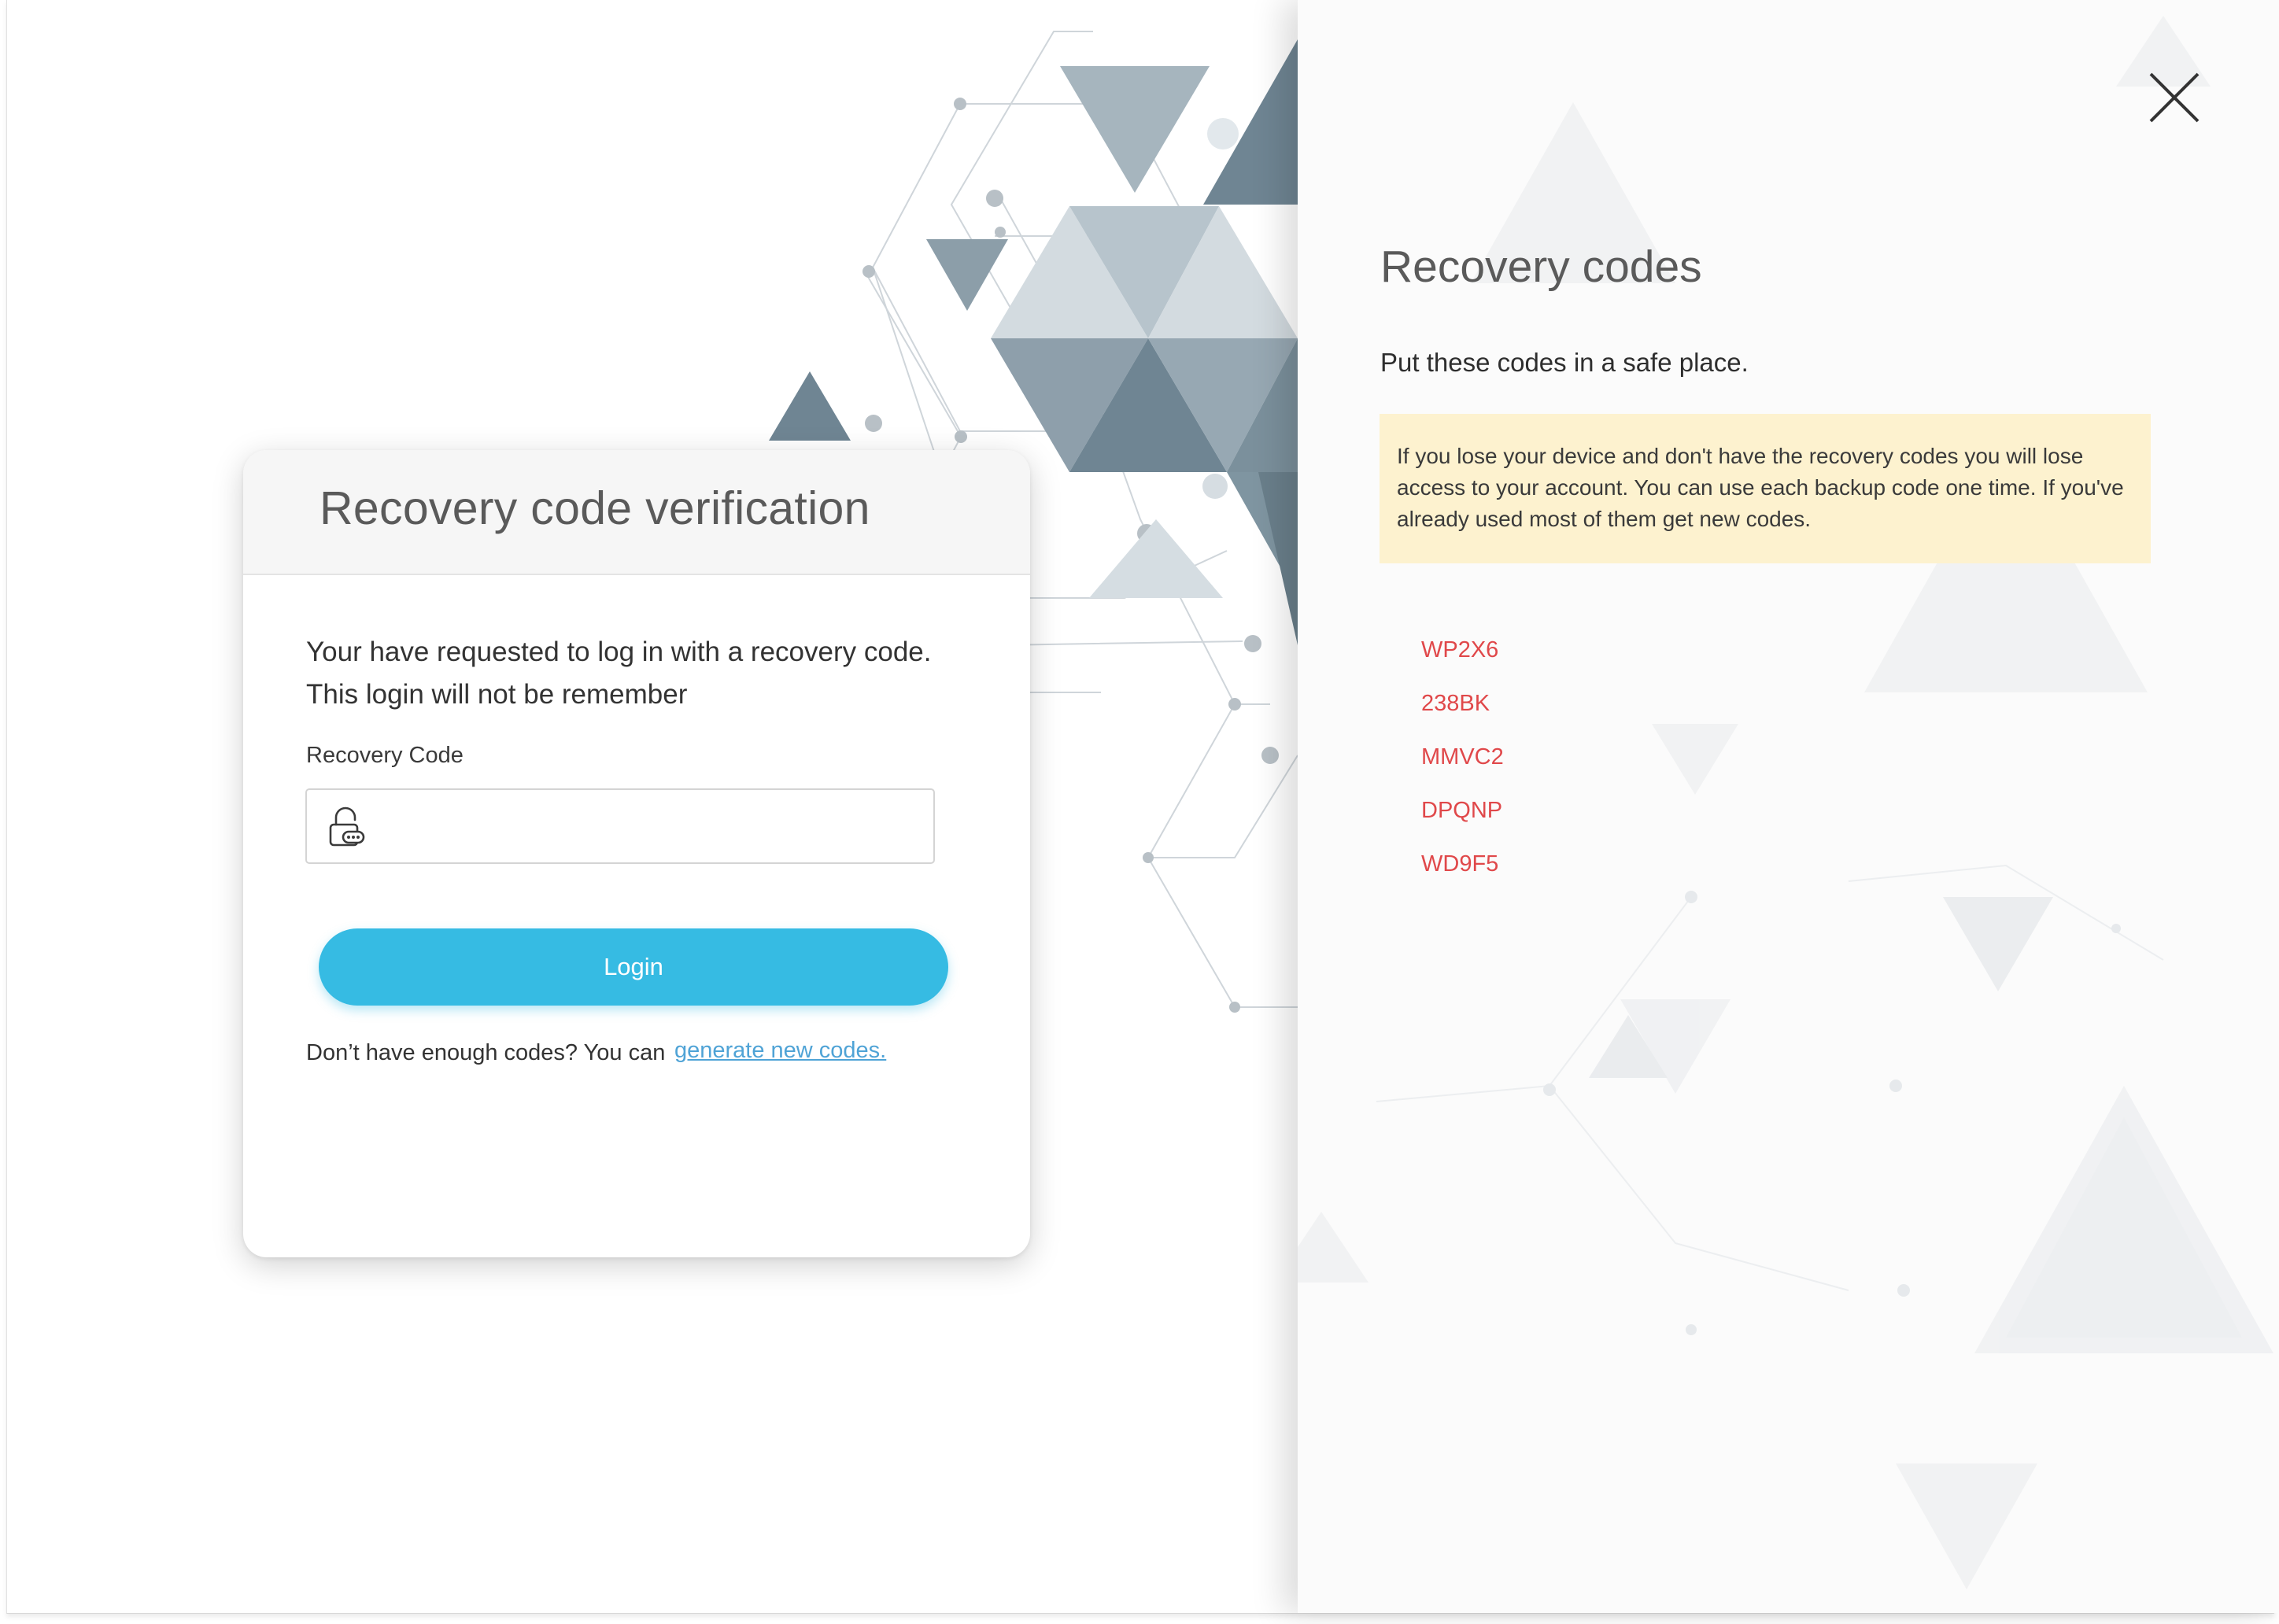 This screenshot has height=1624, width=2279. What do you see at coordinates (1564, 362) in the screenshot?
I see `panel-subtitle: Put these codes in a safe place.` at bounding box center [1564, 362].